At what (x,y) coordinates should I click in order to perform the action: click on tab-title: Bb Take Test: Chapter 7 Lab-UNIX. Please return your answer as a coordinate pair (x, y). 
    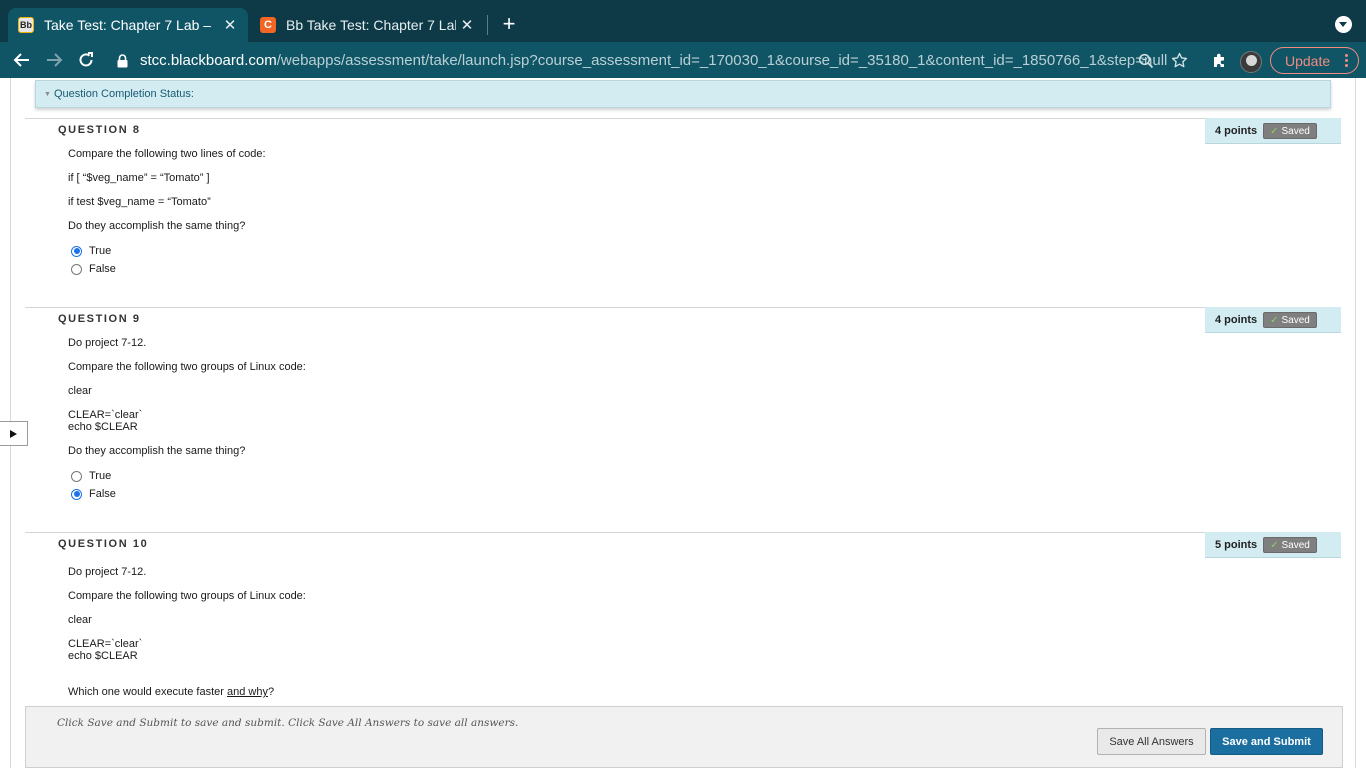
    Looking at the image, I should click on (371, 25).